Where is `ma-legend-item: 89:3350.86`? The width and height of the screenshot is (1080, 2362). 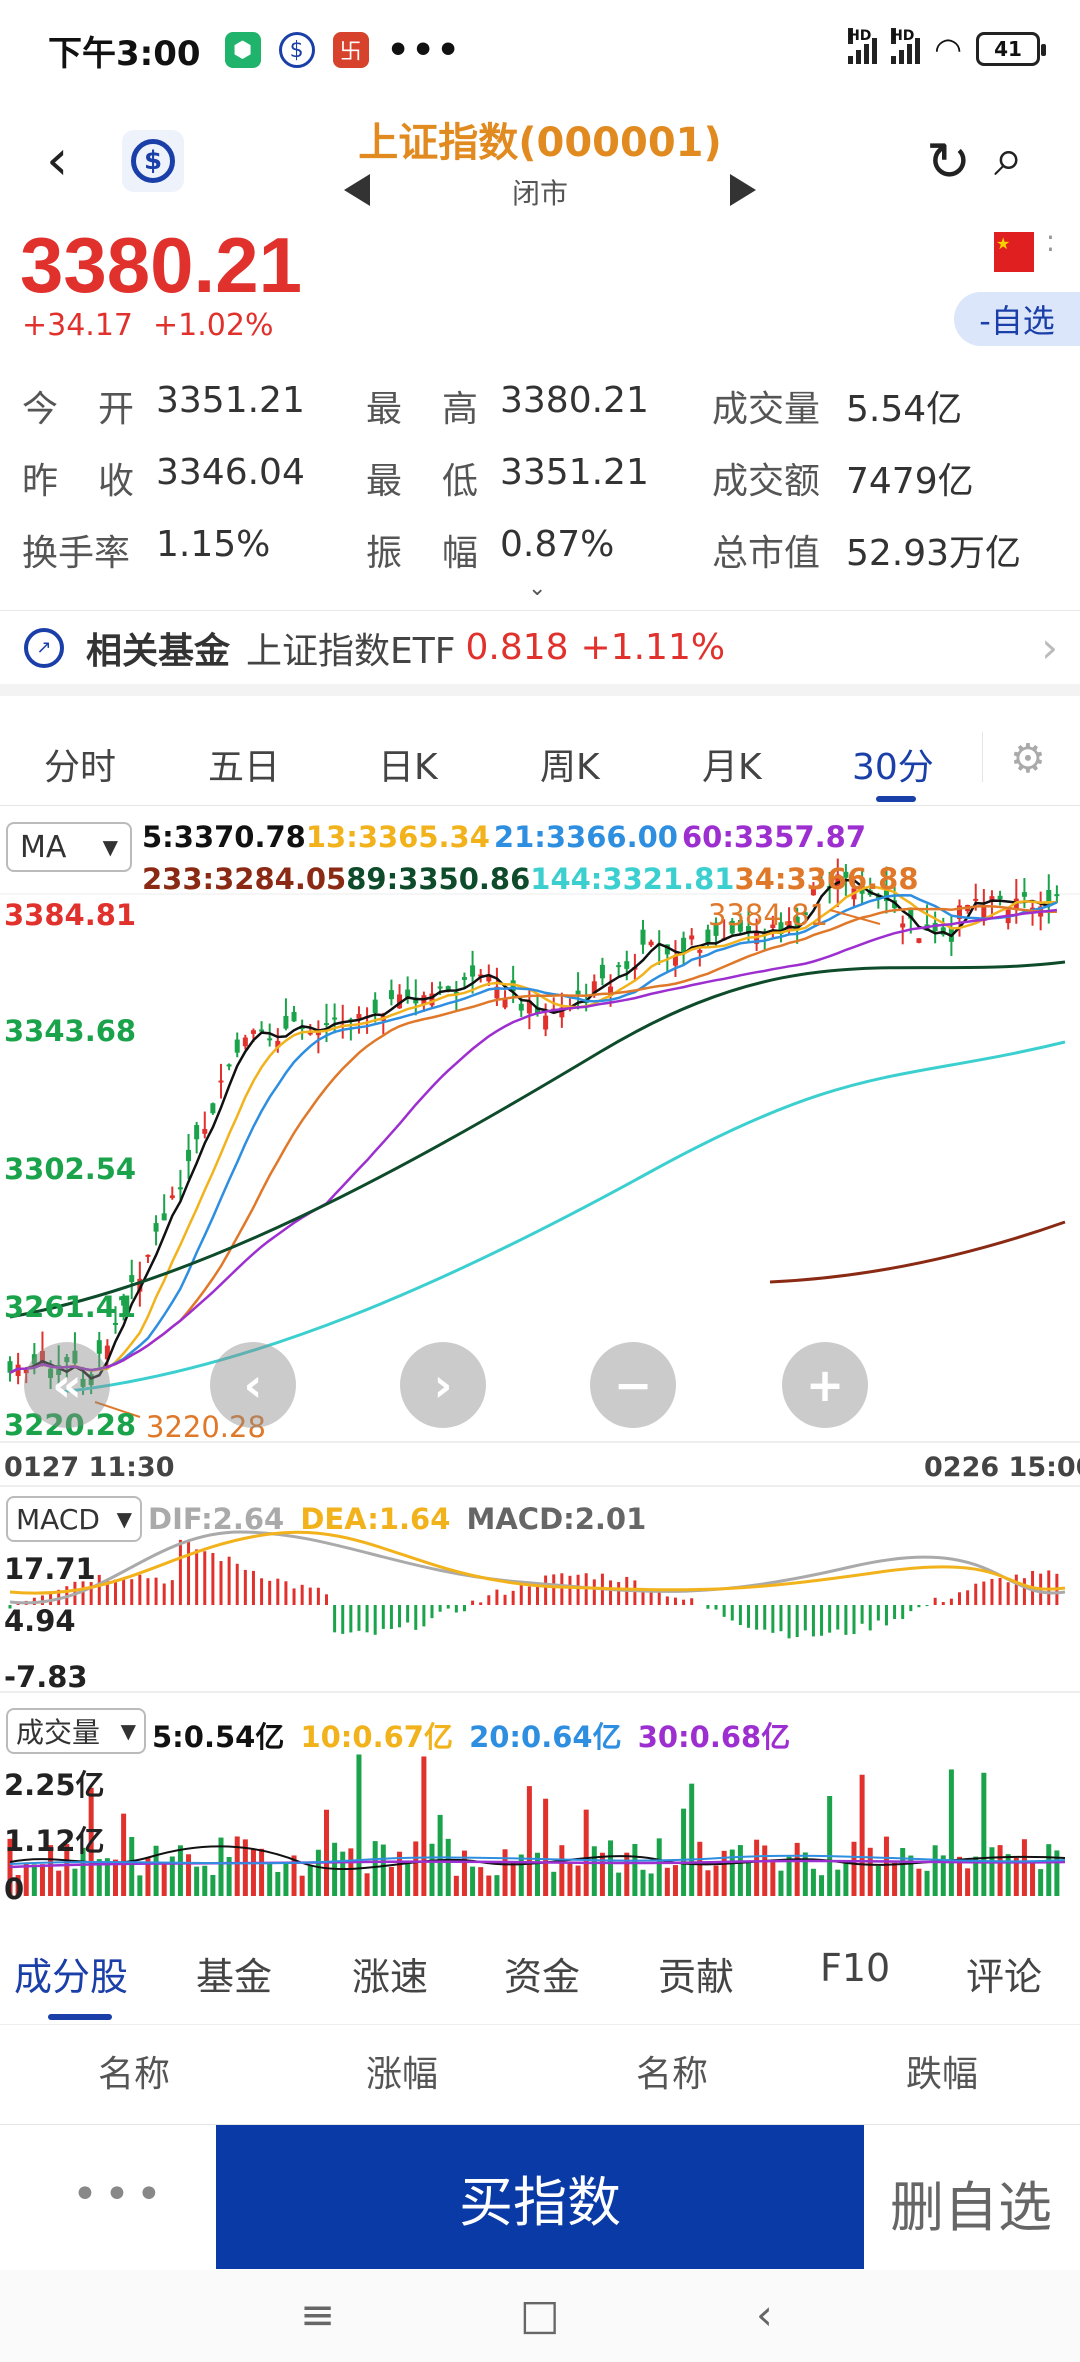 ma-legend-item: 89:3350.86 is located at coordinates (438, 879).